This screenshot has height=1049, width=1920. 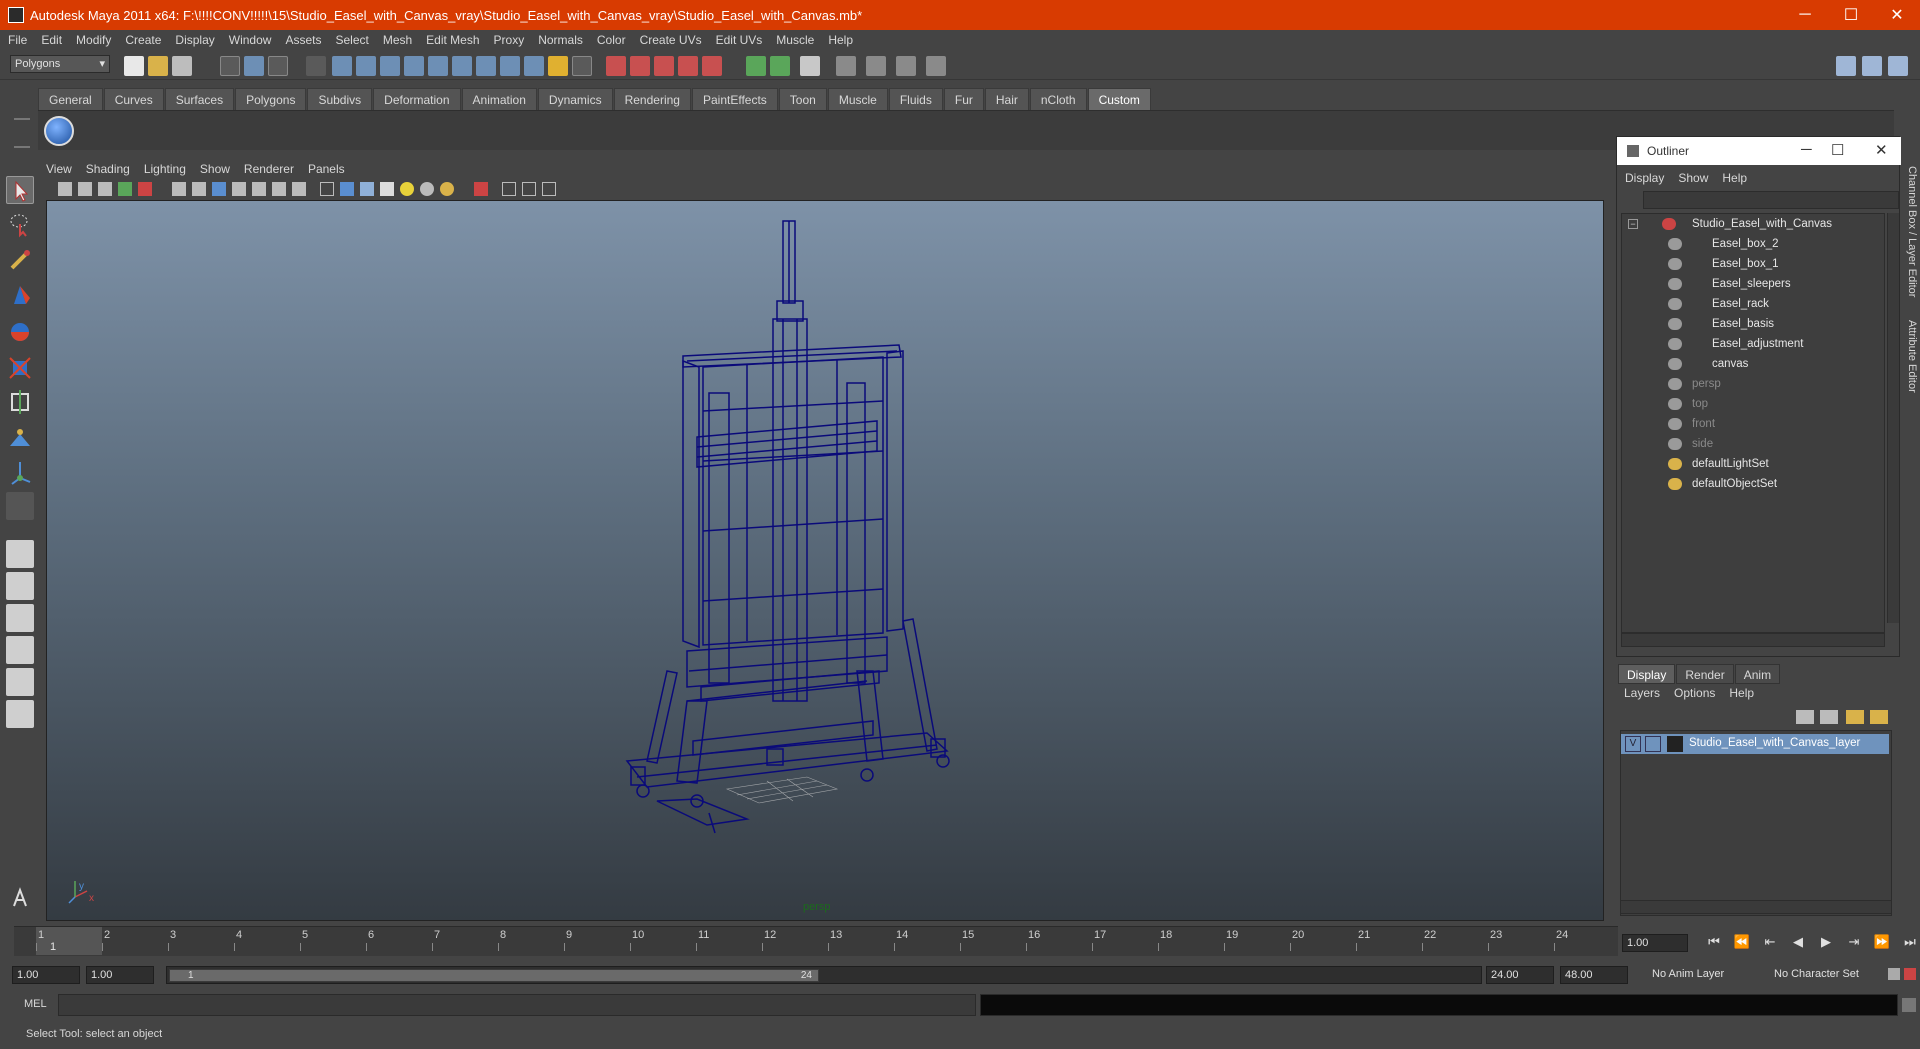 I want to click on step-back-key-button: ⏪, so click(x=1742, y=942).